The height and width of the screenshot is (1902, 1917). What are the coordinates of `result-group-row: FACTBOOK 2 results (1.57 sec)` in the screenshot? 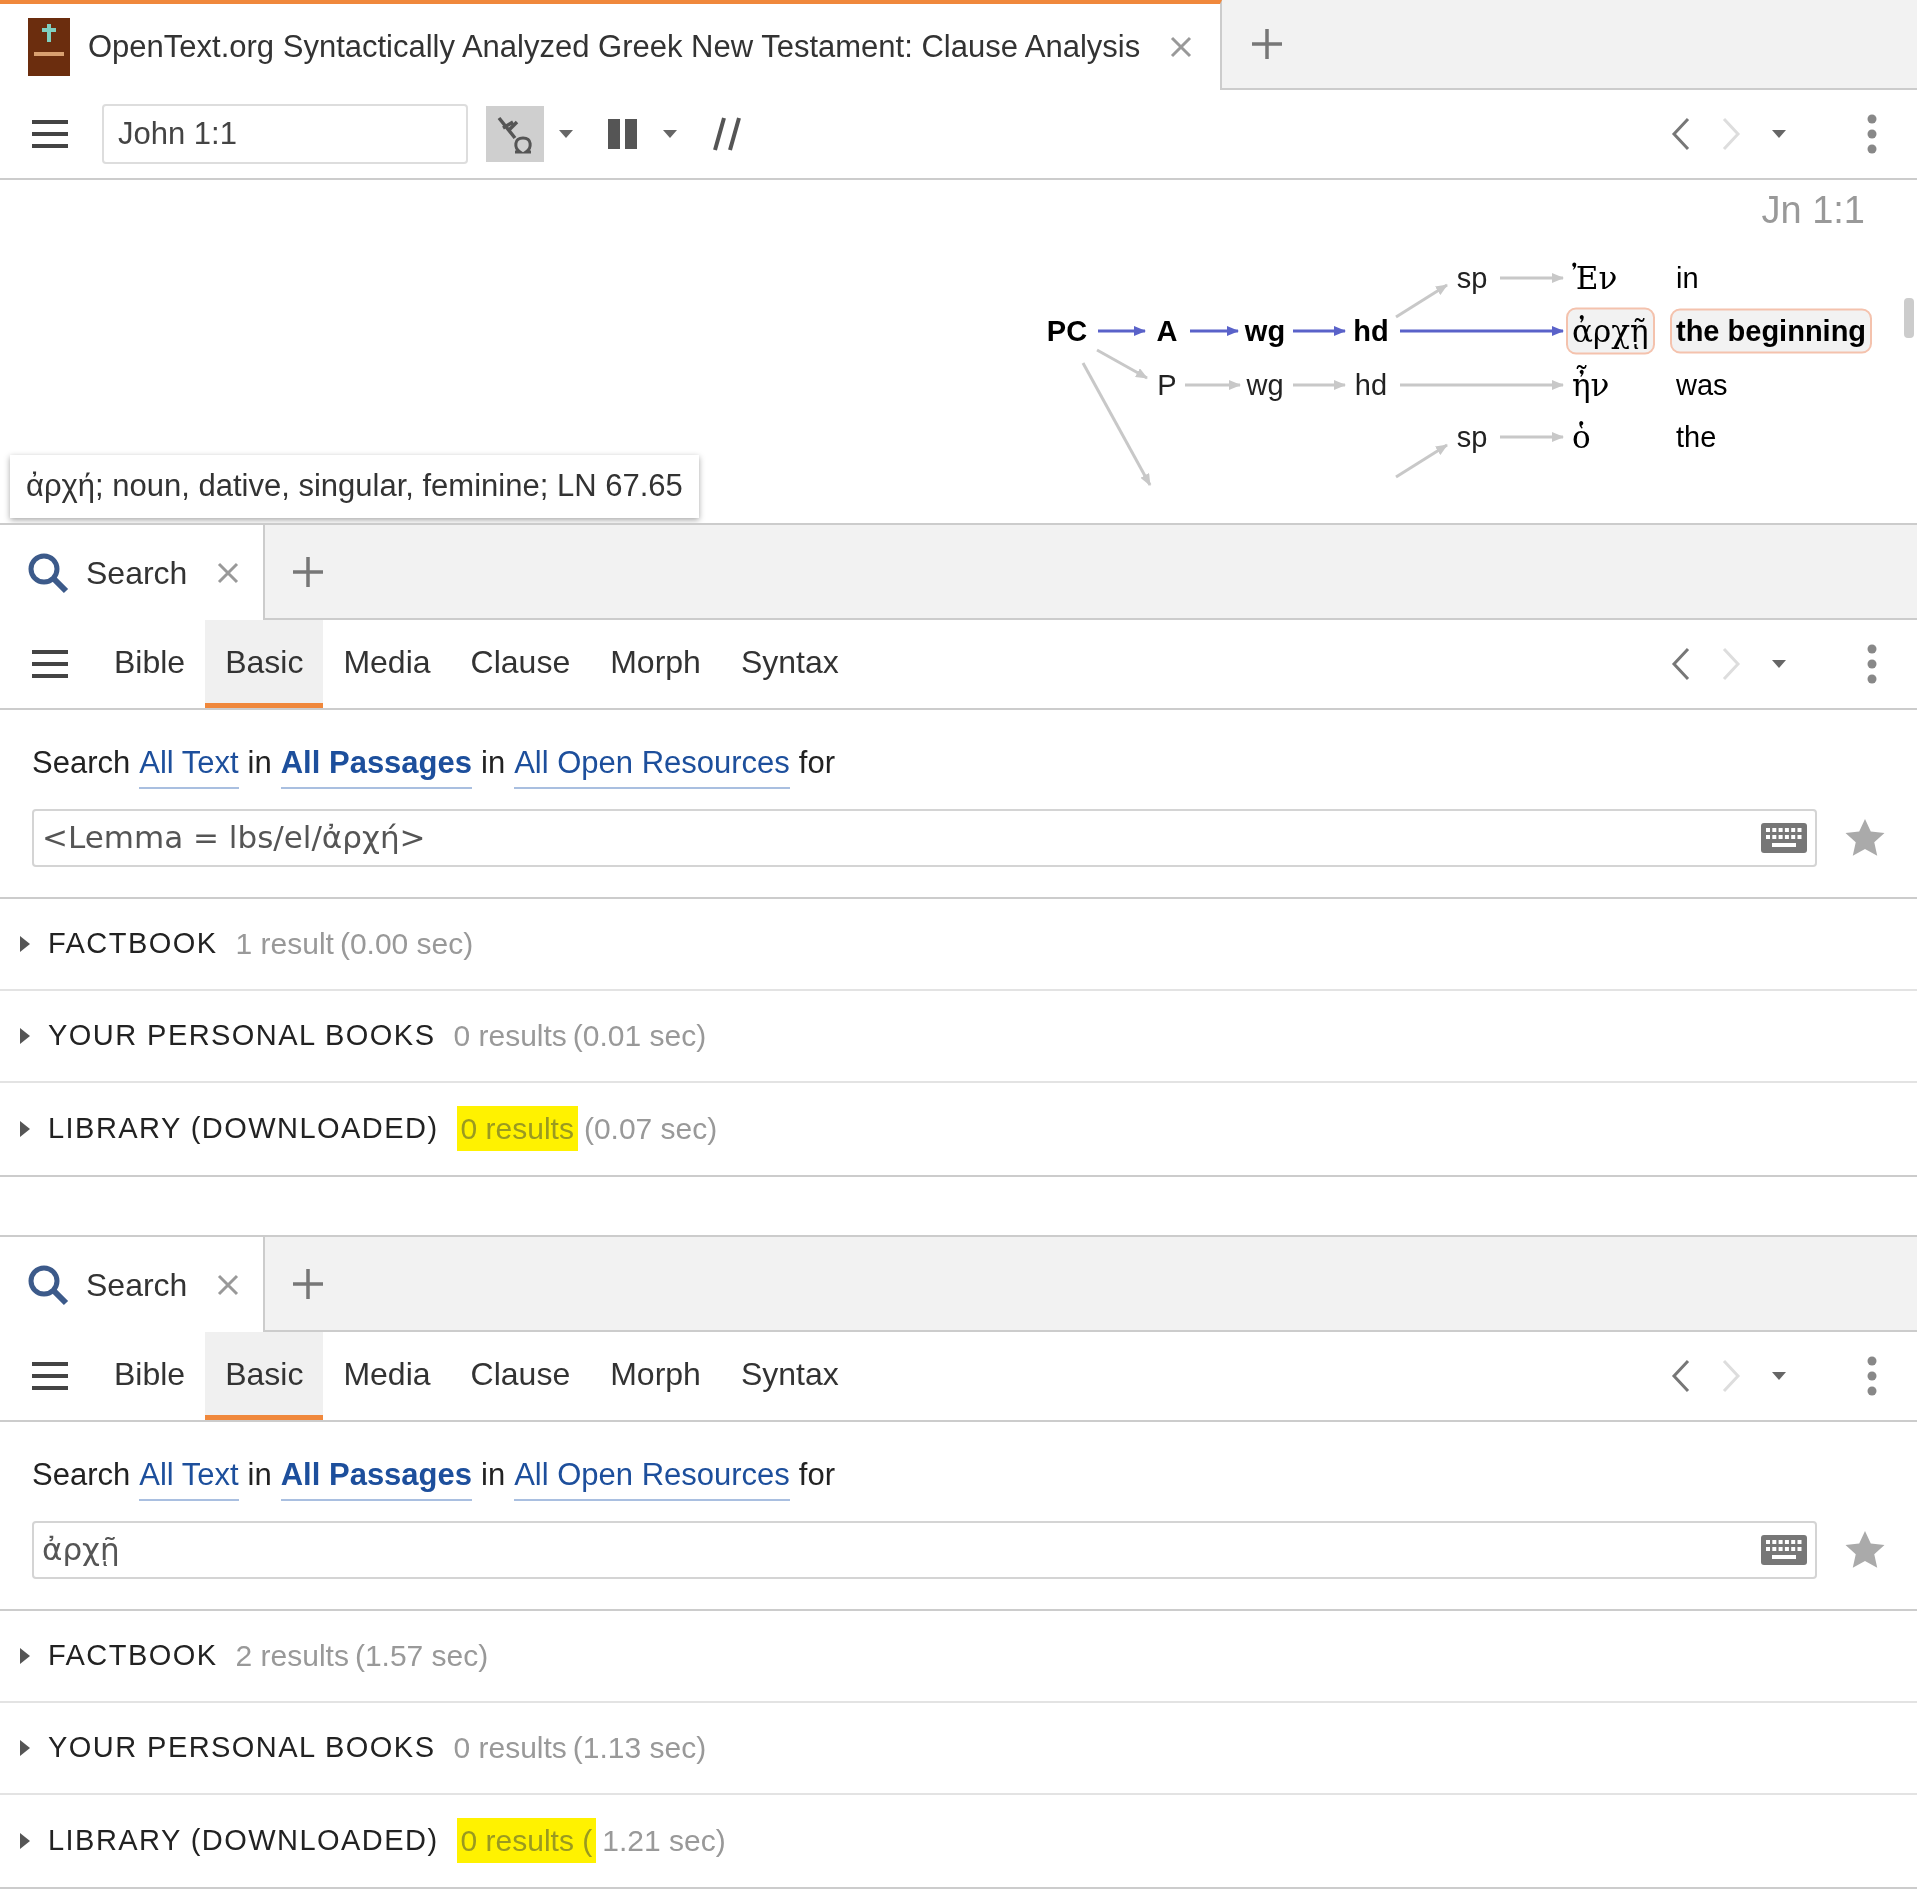 It's located at (958, 1656).